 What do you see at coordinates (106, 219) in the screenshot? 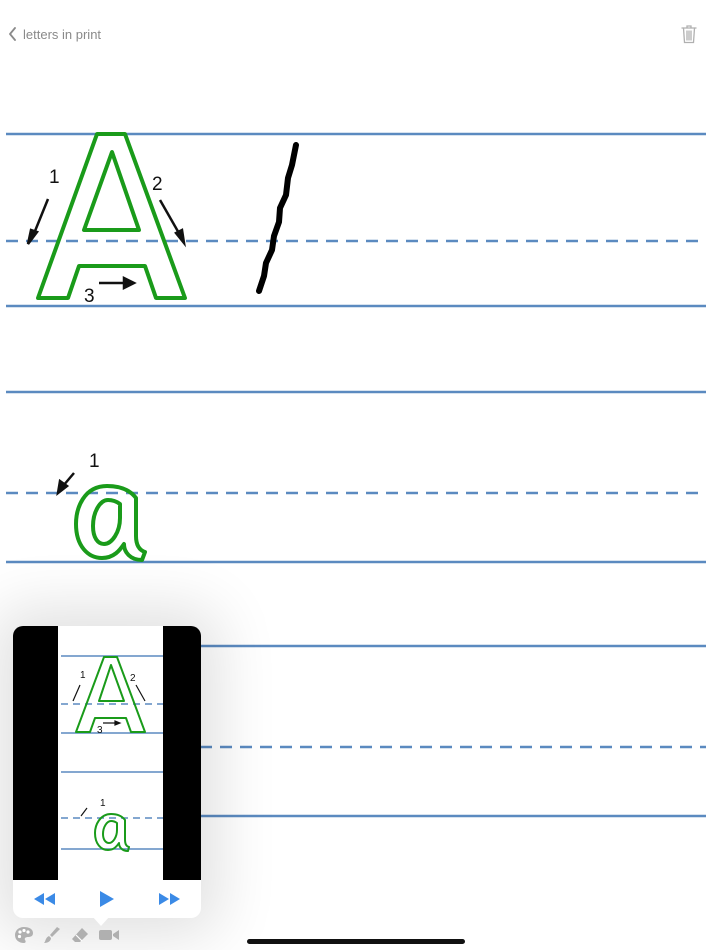
I see `guide-letter-uppercase-a: 1 2 3` at bounding box center [106, 219].